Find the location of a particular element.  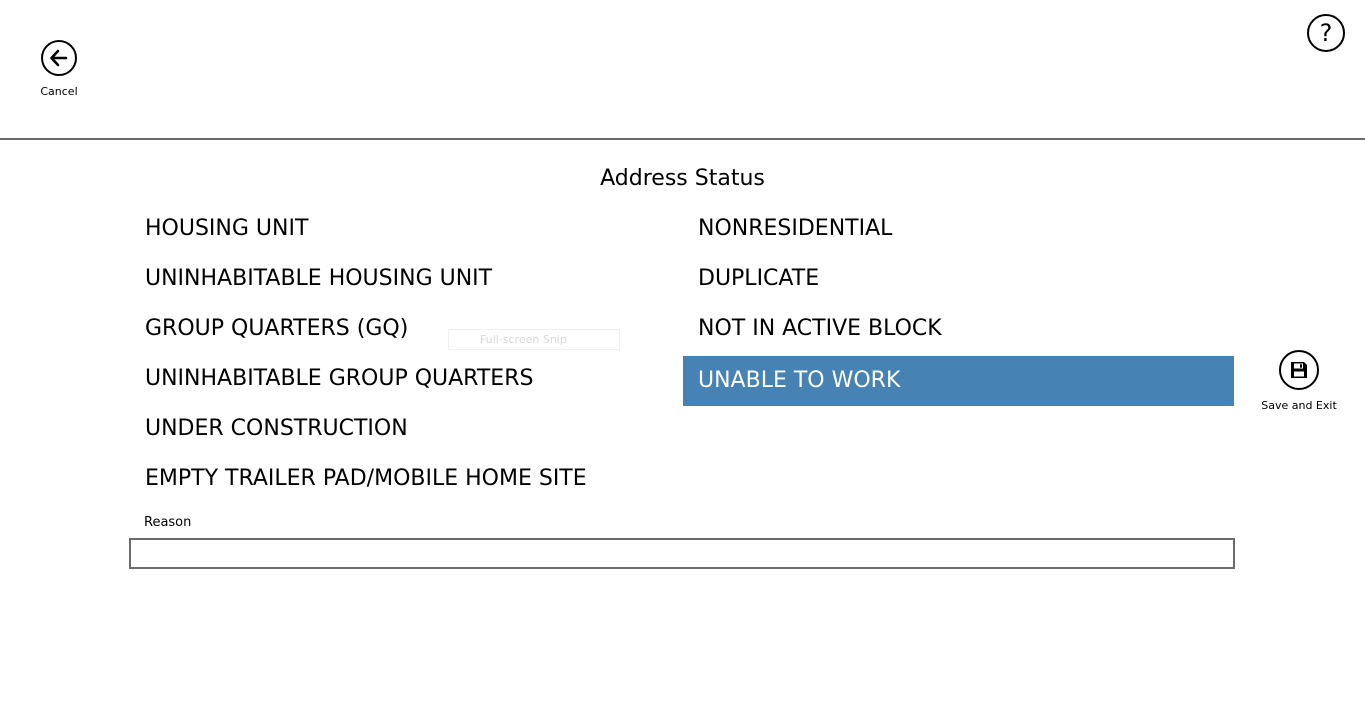

save-and-exit-button: Save and Exit is located at coordinates (1299, 381).